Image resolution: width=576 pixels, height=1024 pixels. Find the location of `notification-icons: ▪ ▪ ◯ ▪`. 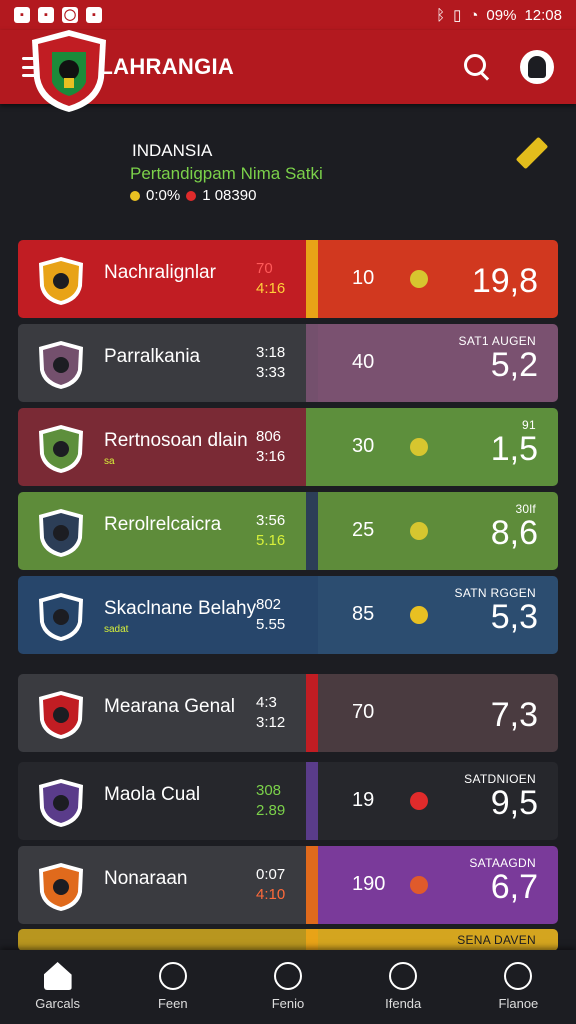

notification-icons: ▪ ▪ ◯ ▪ is located at coordinates (58, 15).